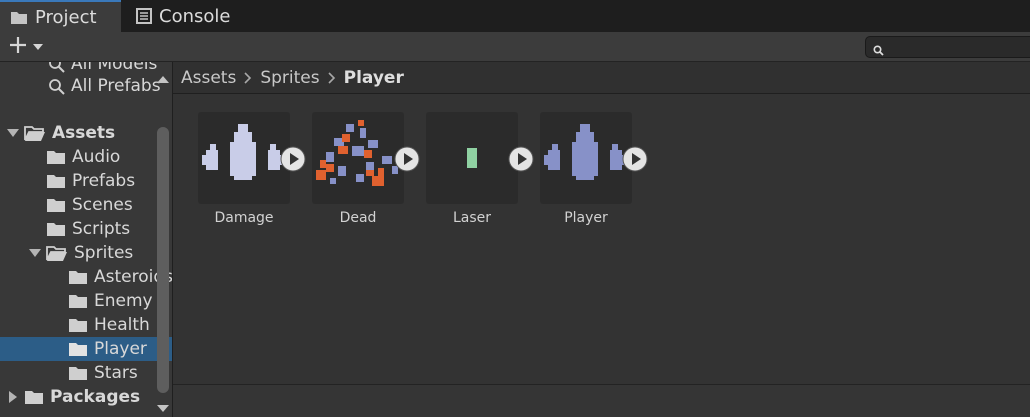 This screenshot has height=417, width=1030. I want to click on tree-item-packages: Packages, so click(79, 397).